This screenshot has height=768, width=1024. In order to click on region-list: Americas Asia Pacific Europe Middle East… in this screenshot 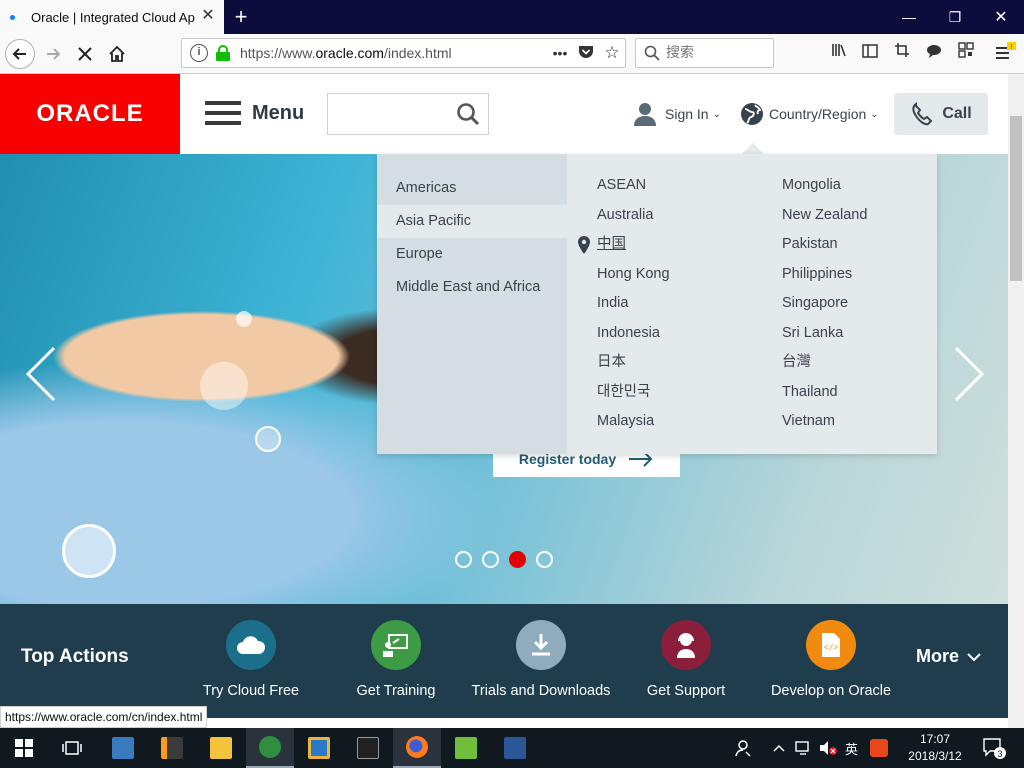, I will do `click(472, 304)`.